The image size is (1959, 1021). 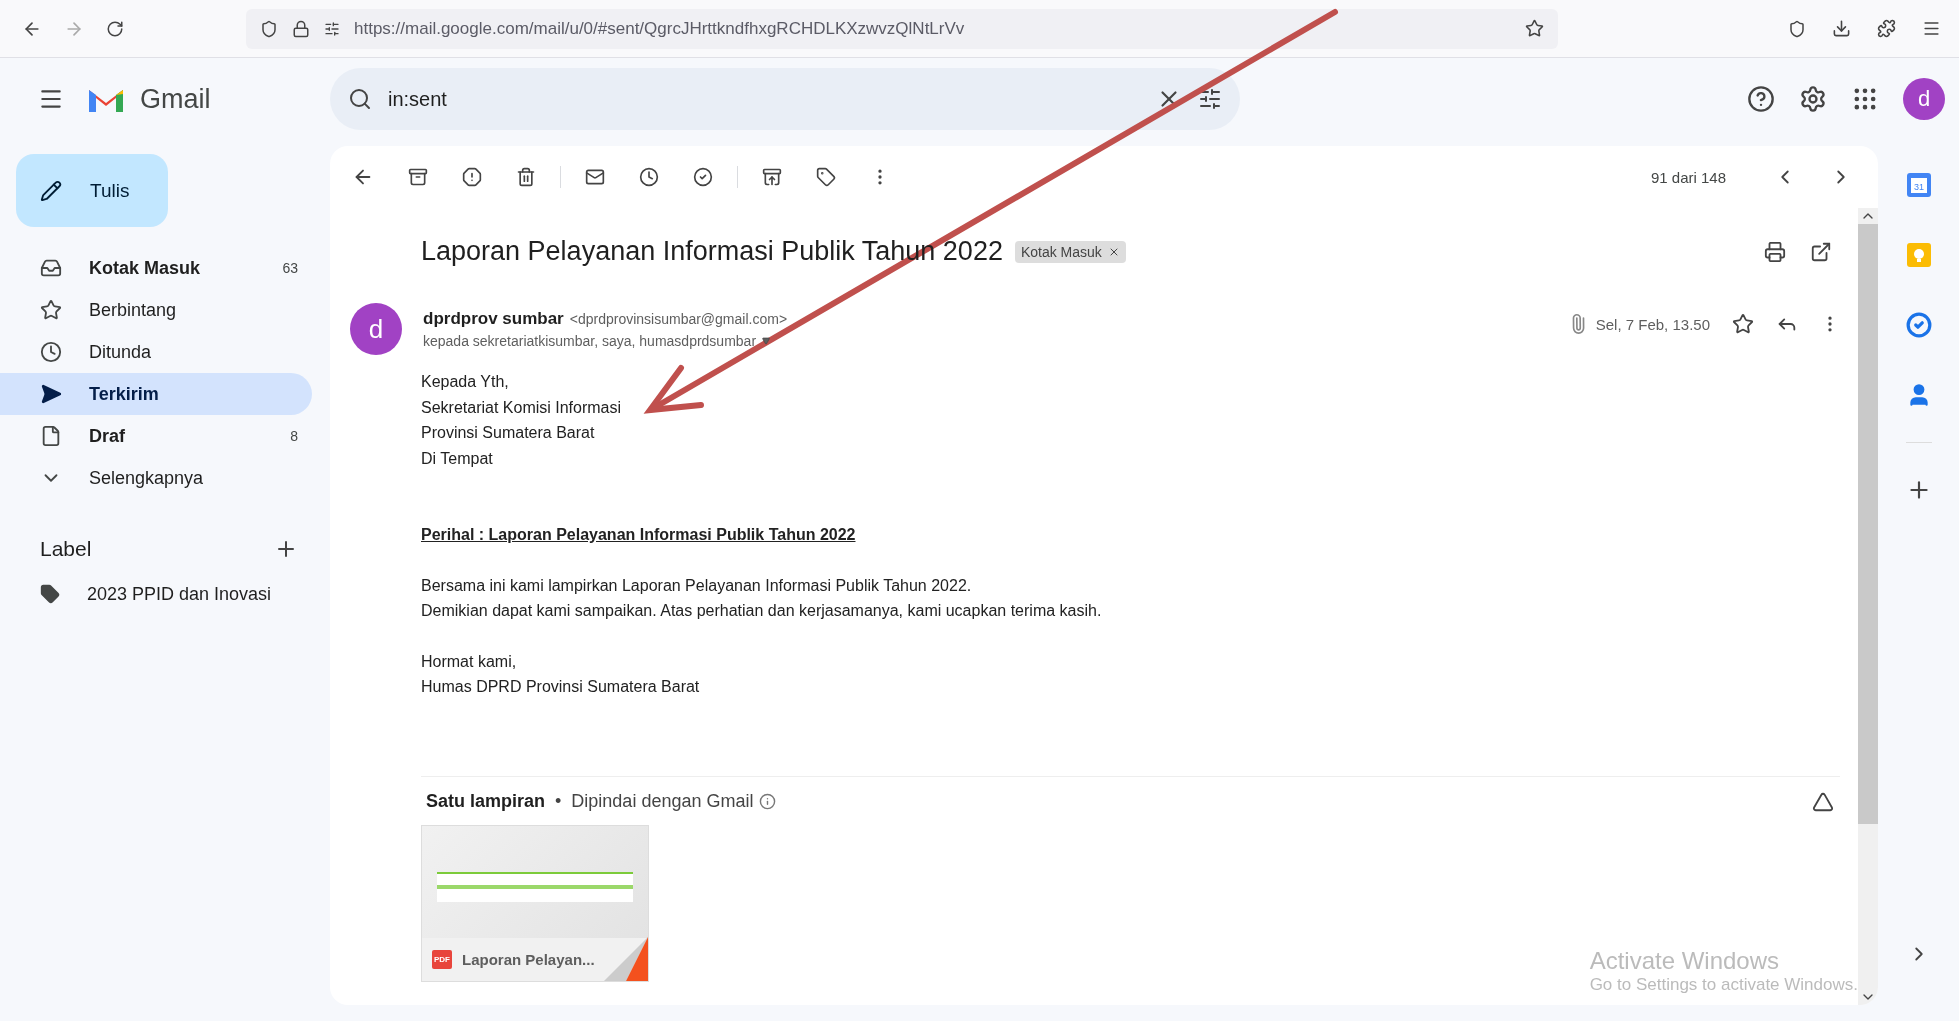 I want to click on nav-item: Kotak Masuk 63, so click(x=156, y=268).